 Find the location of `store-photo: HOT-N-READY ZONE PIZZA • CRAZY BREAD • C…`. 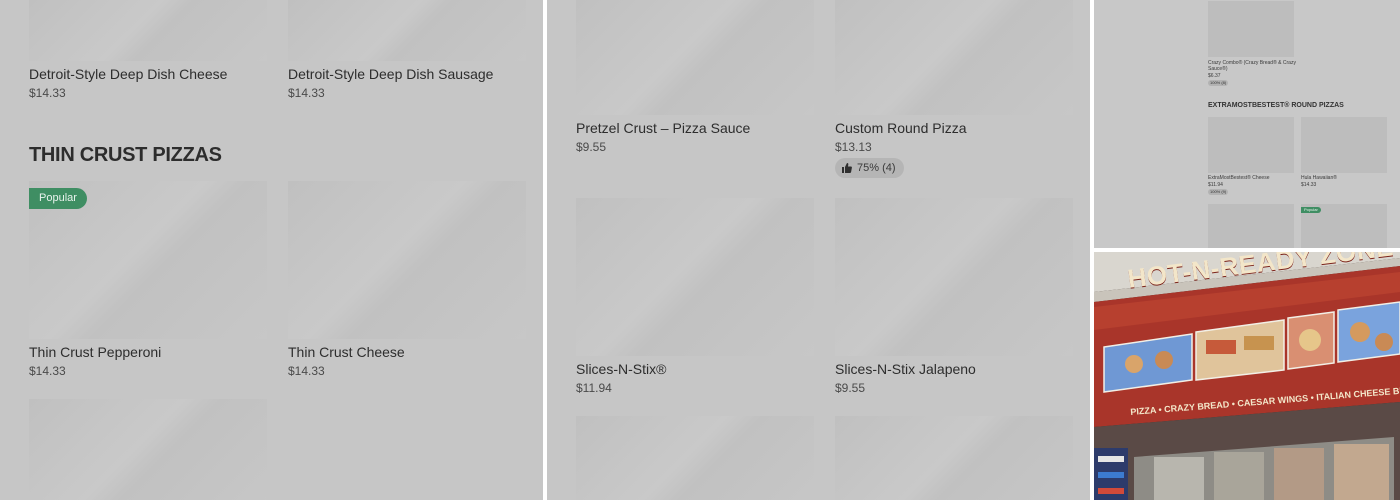

store-photo: HOT-N-READY ZONE PIZZA • CRAZY BREAD • C… is located at coordinates (1247, 376).